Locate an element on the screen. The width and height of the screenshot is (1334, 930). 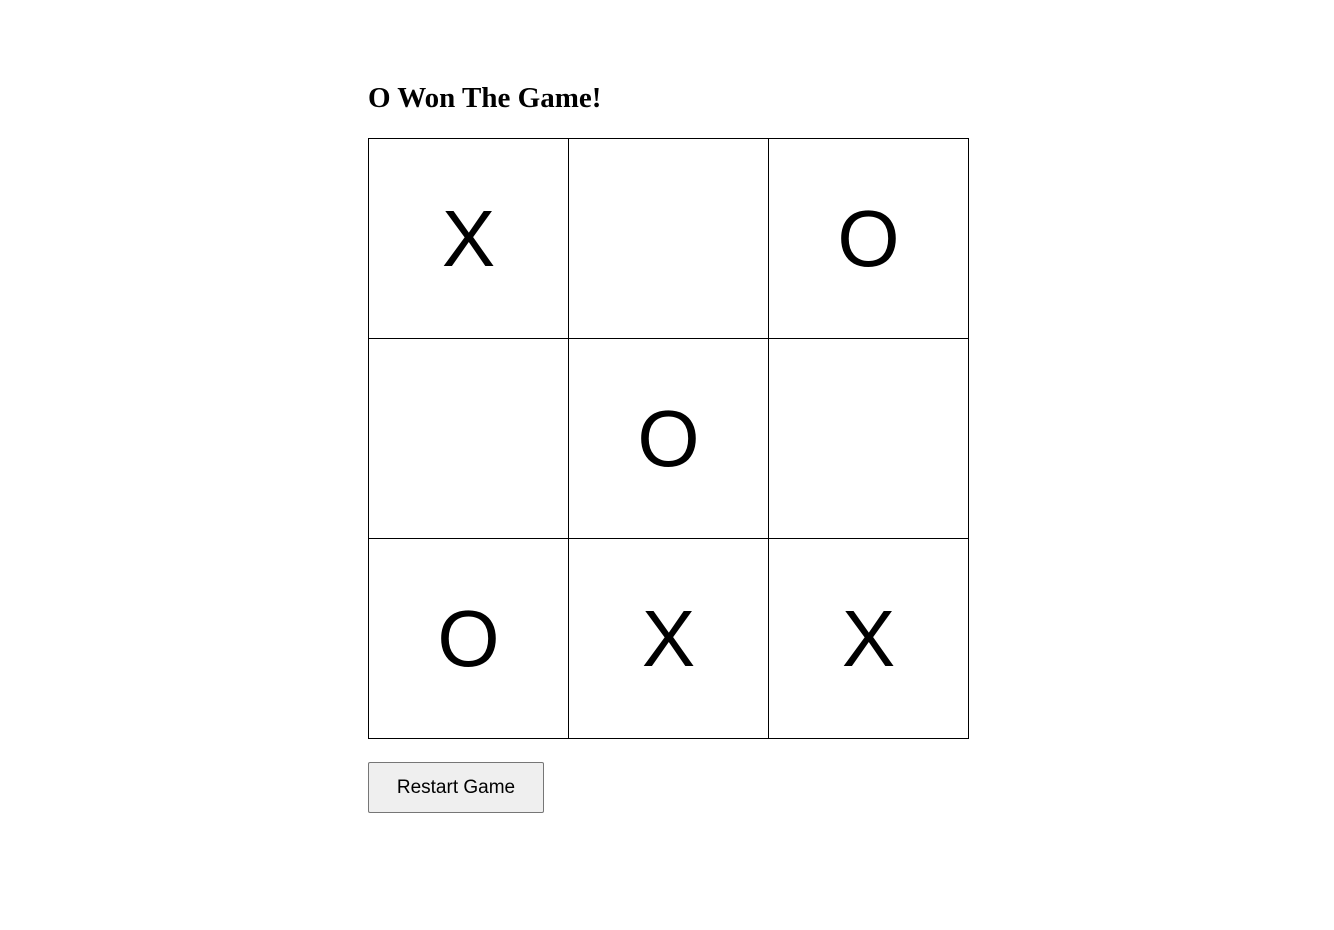
board-cell-1: X is located at coordinates (468, 238).